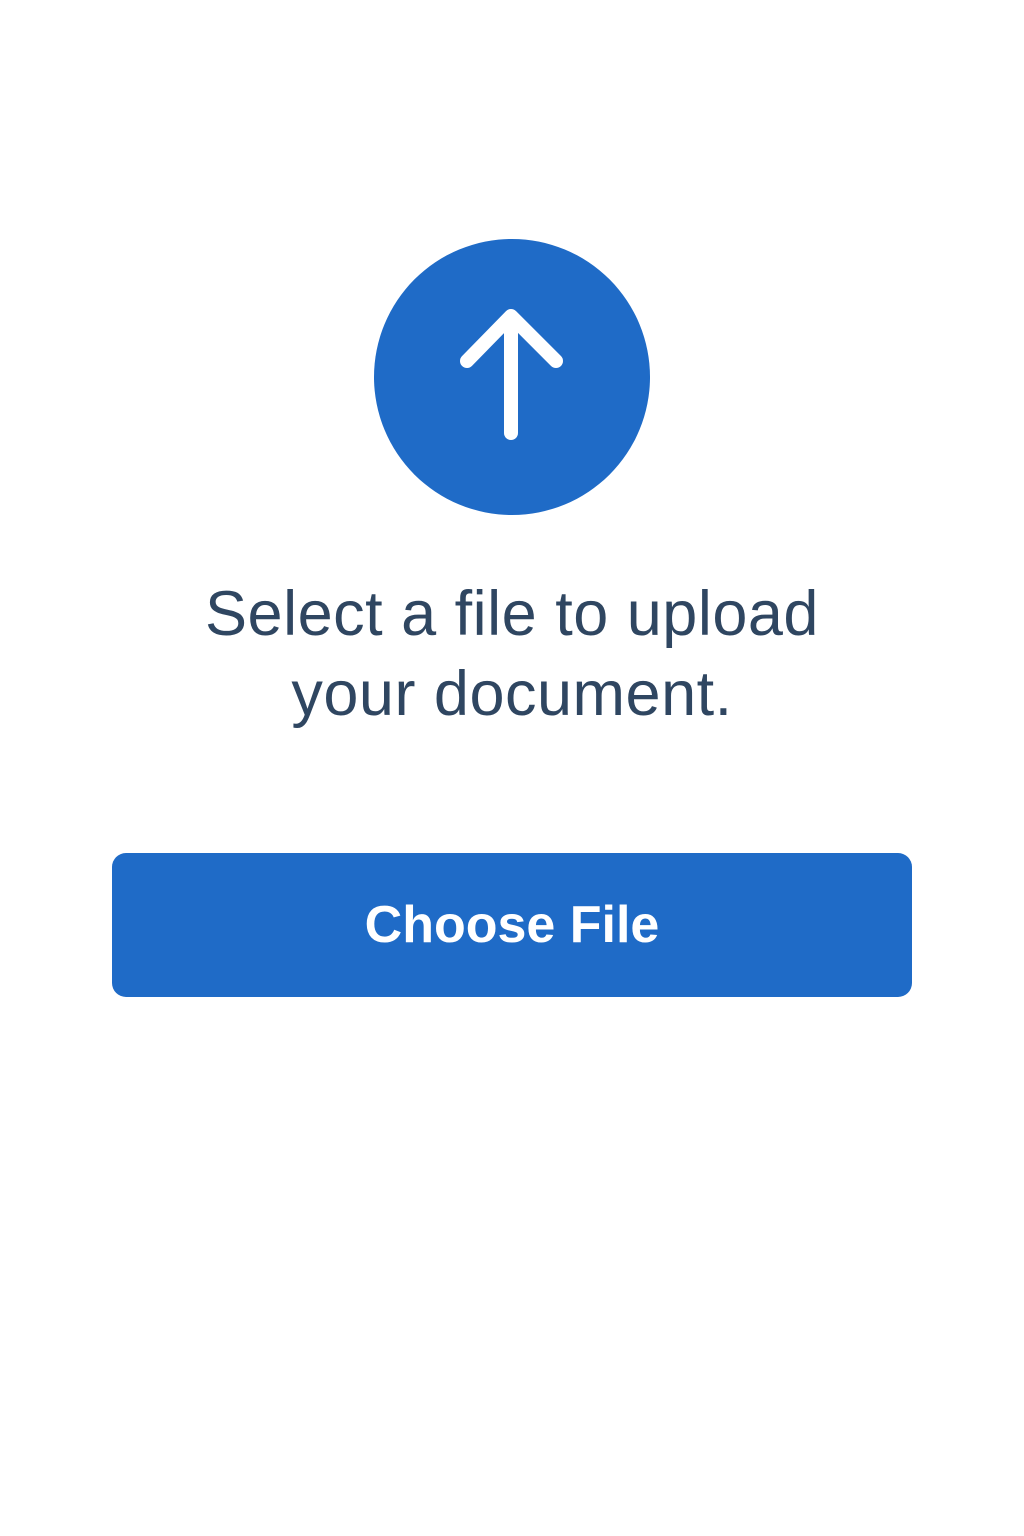 The height and width of the screenshot is (1536, 1024). Describe the element at coordinates (511, 374) in the screenshot. I see `upload-arrow-icon` at that location.